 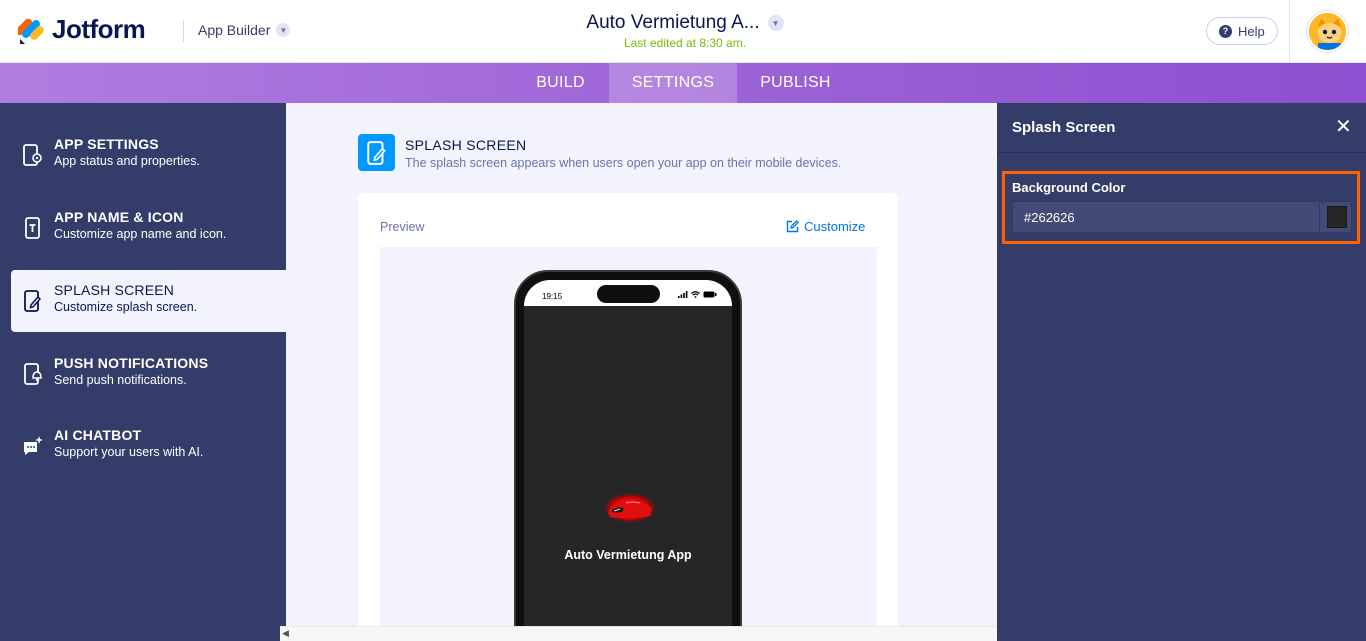 I want to click on app-builder-dropdown: App Builder ▼, so click(x=244, y=30).